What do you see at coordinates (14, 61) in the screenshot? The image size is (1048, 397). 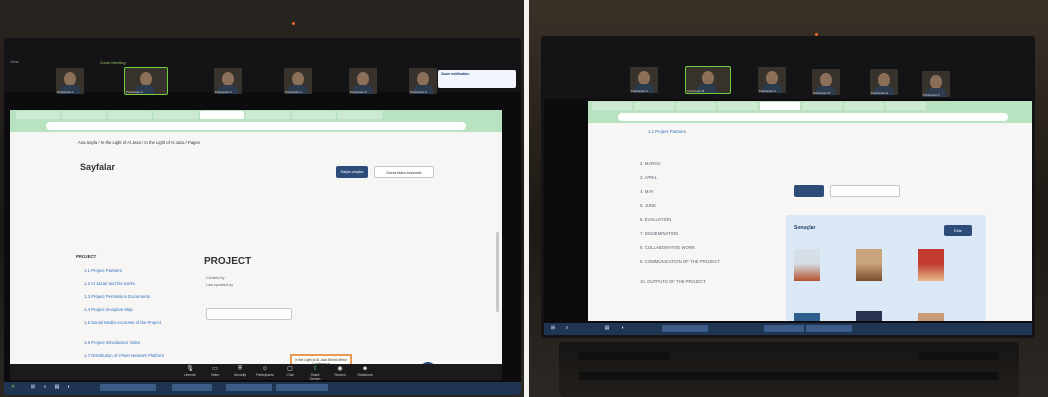 I see `zoom-view-menu: View` at bounding box center [14, 61].